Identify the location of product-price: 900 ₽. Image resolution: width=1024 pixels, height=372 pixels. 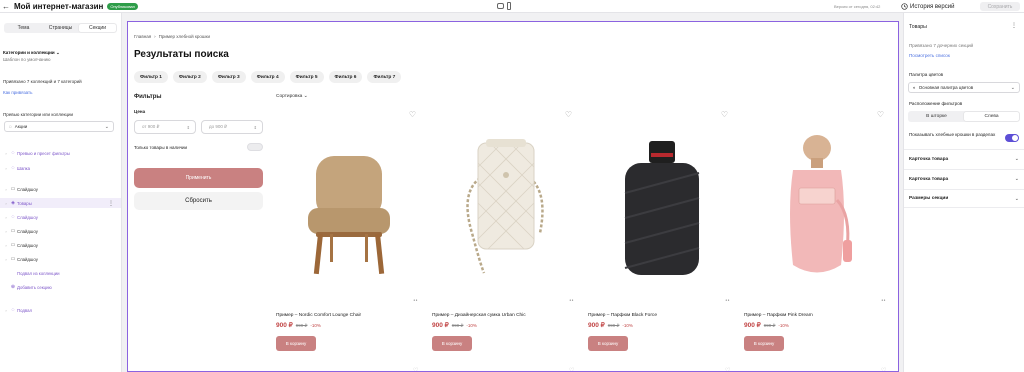
(284, 325).